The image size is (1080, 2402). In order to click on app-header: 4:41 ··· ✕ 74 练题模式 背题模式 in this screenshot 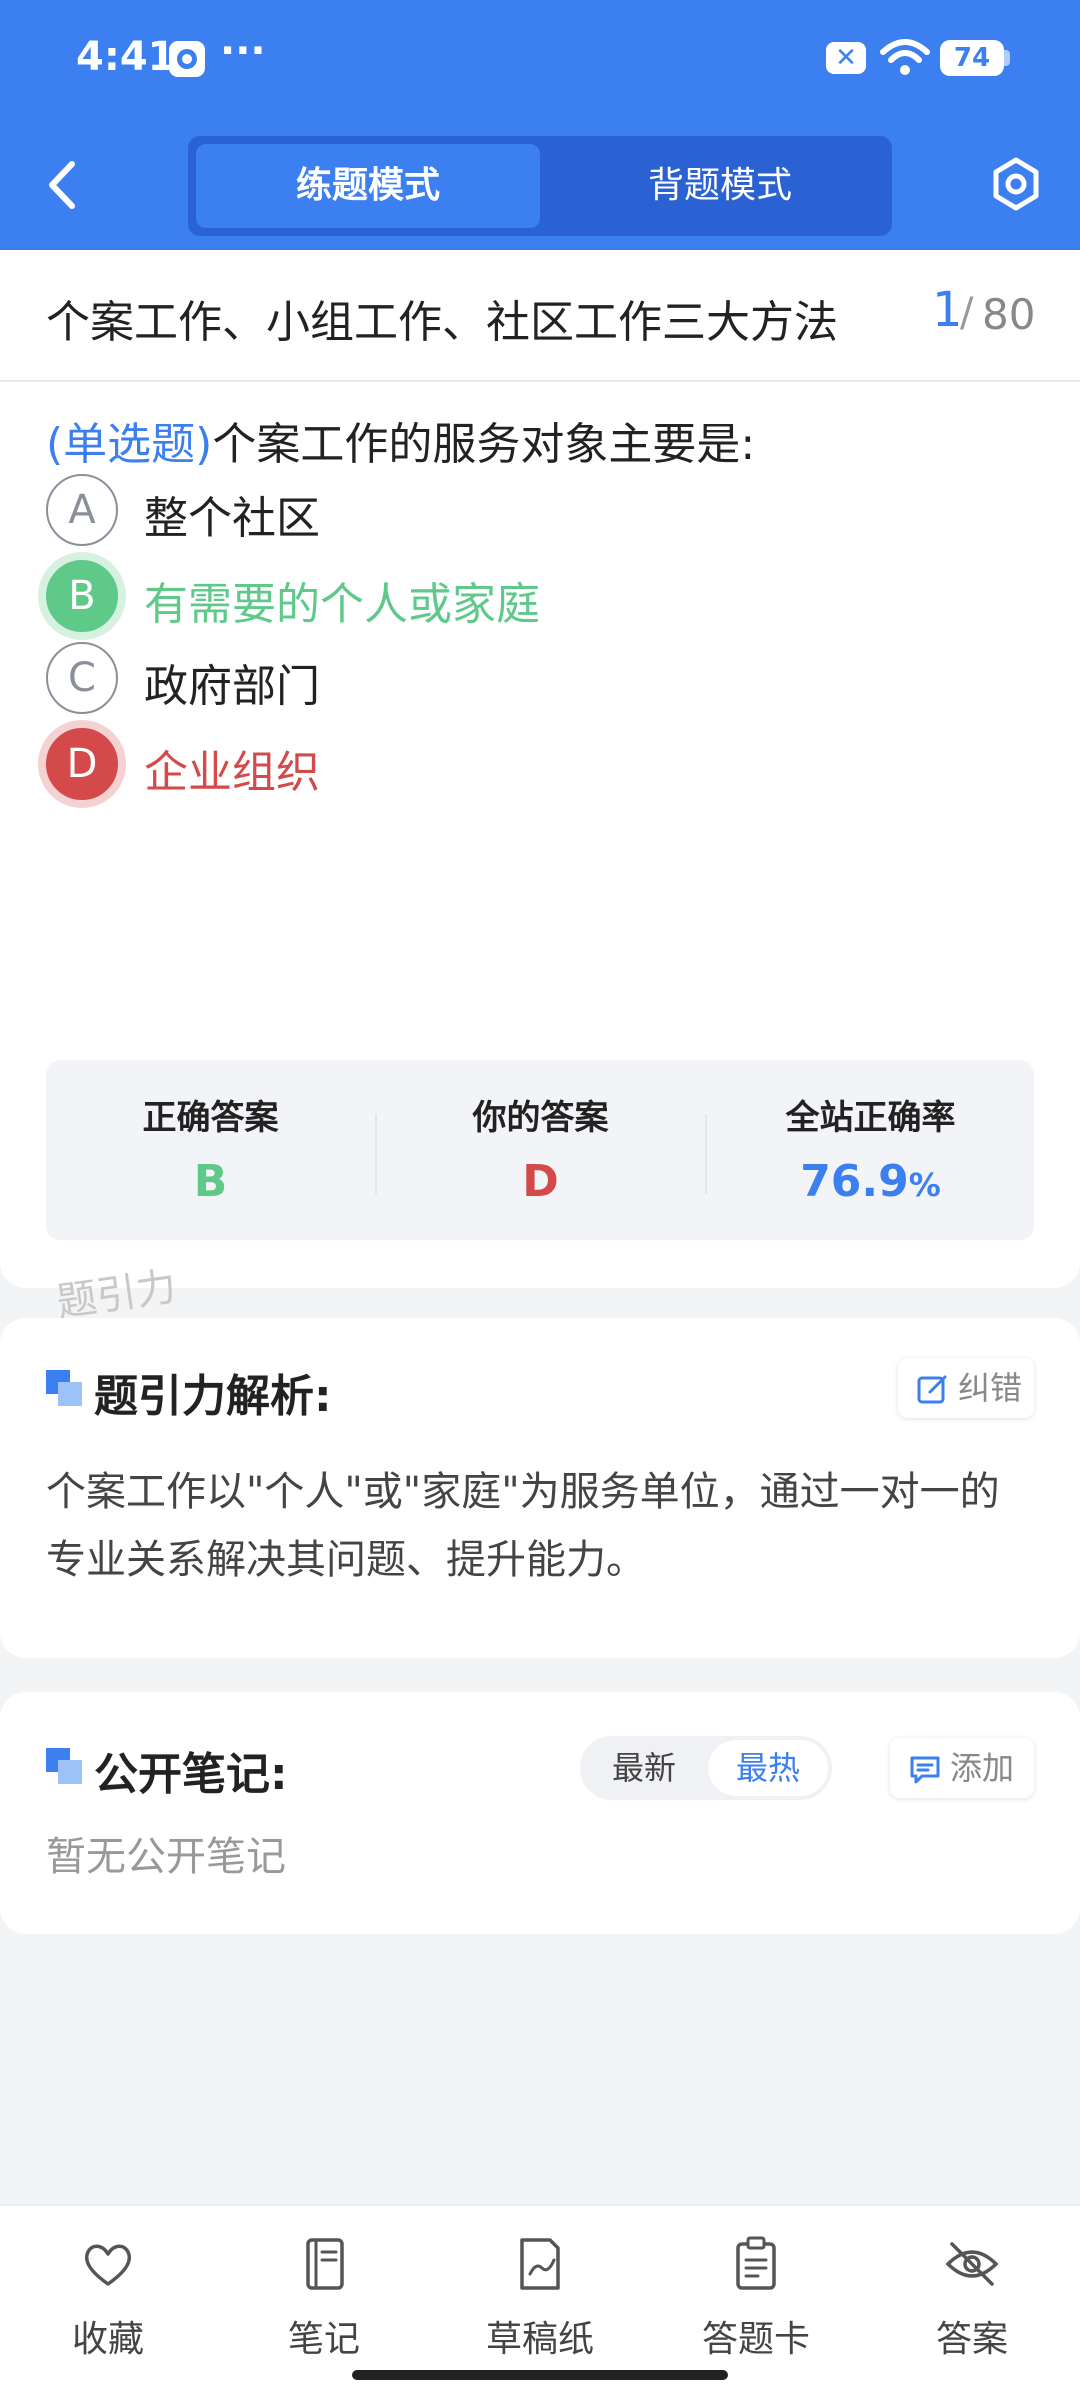, I will do `click(540, 125)`.